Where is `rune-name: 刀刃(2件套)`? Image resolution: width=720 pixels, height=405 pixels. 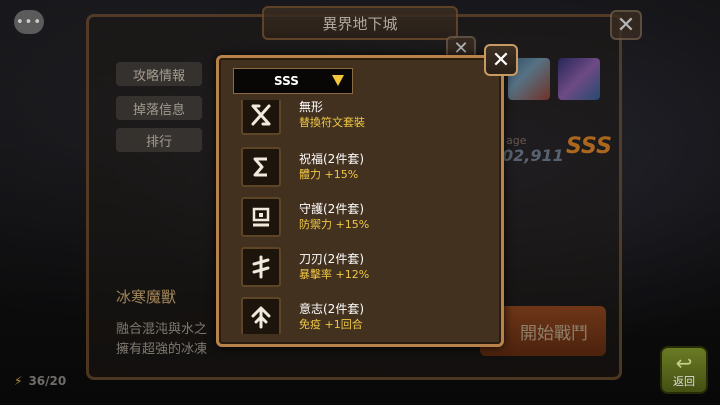
rune-name: 刀刃(2件套) is located at coordinates (331, 259).